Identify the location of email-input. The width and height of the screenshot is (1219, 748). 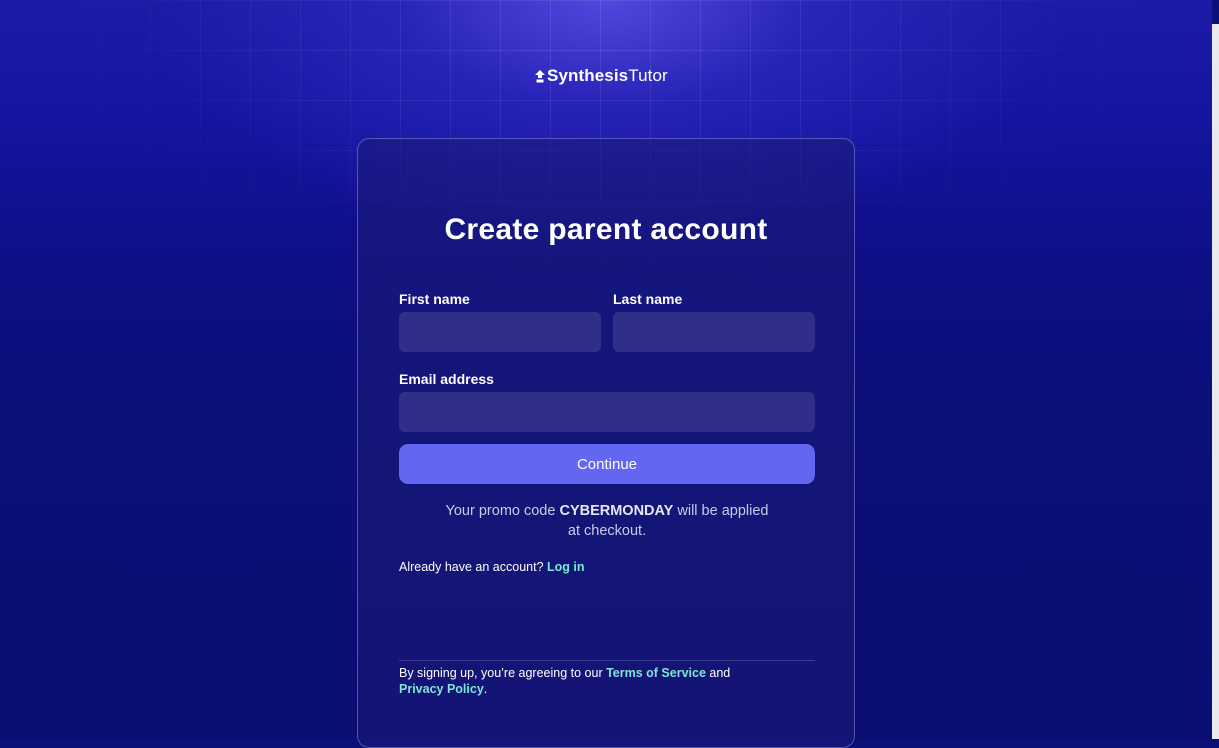
(607, 412).